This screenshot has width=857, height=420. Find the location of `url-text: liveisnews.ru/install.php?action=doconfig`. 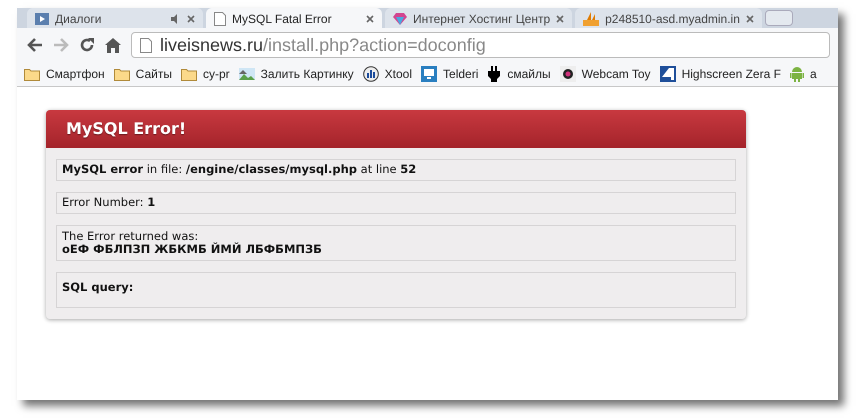

url-text: liveisnews.ru/install.php?action=doconfig is located at coordinates (323, 45).